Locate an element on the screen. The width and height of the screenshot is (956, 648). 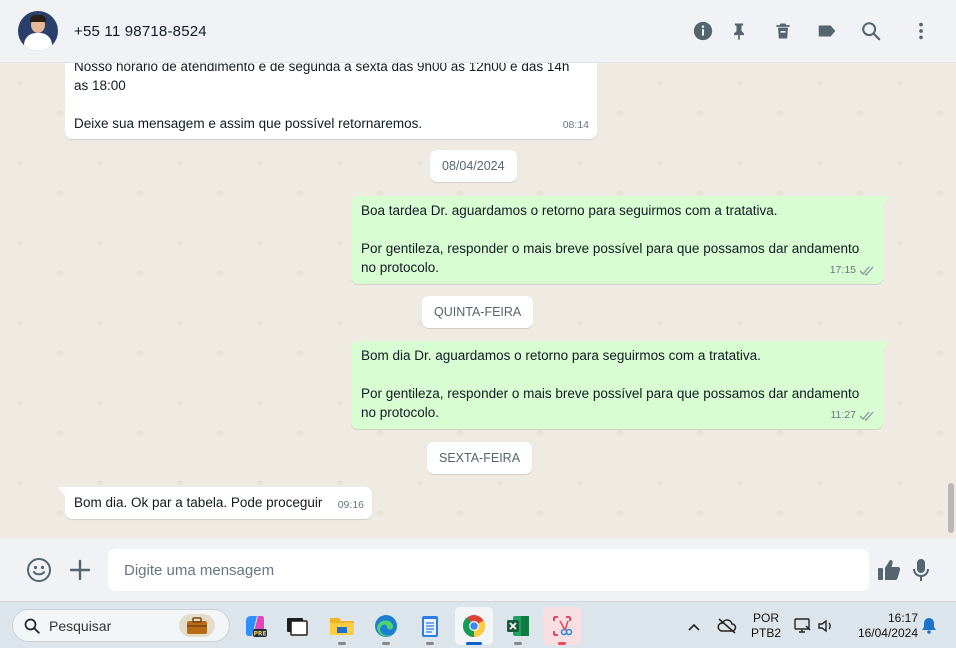
date-divider: SEXTA-FEIRA is located at coordinates (480, 458).